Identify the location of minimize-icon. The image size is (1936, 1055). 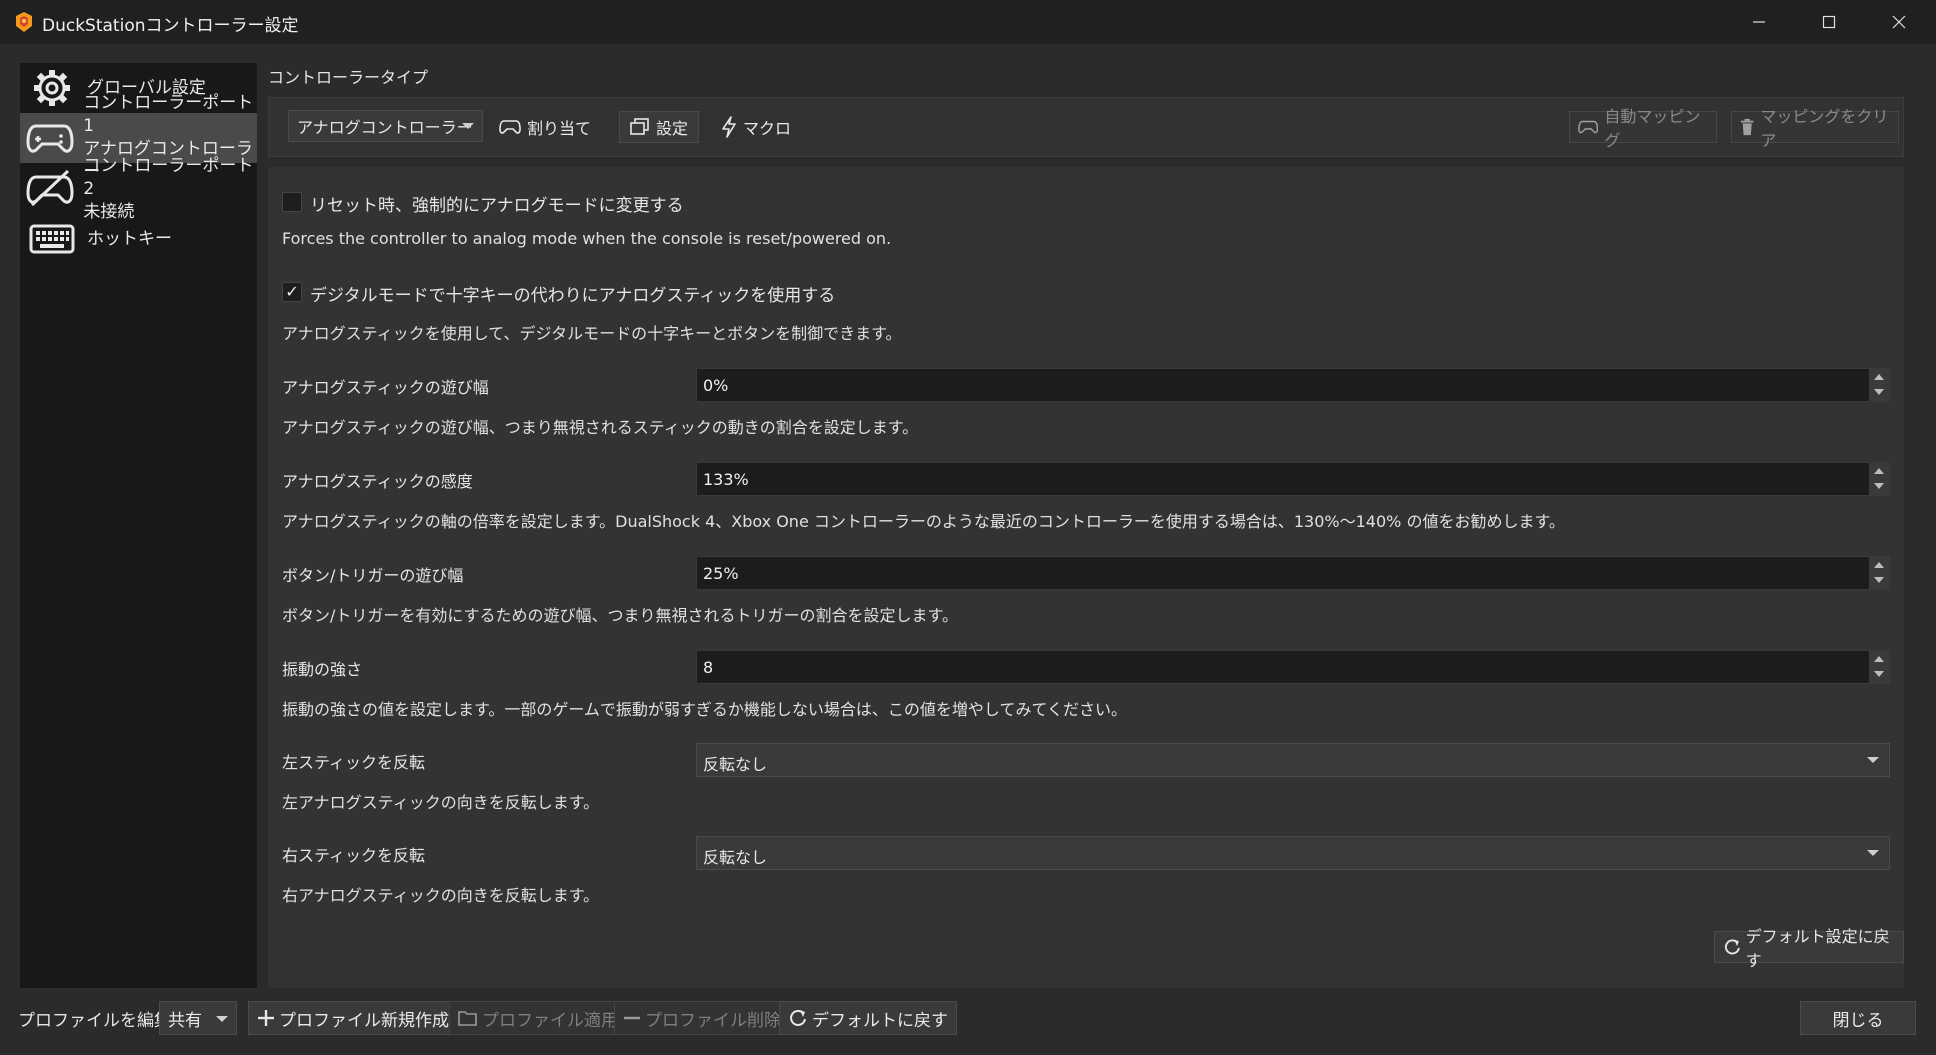
(1759, 22).